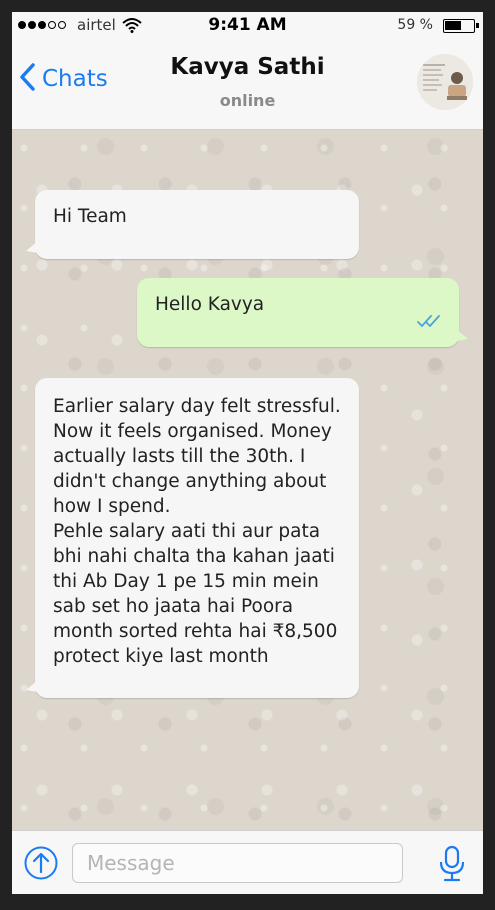 Image resolution: width=495 pixels, height=910 pixels. What do you see at coordinates (90, 216) in the screenshot?
I see `message-text: Hi Team` at bounding box center [90, 216].